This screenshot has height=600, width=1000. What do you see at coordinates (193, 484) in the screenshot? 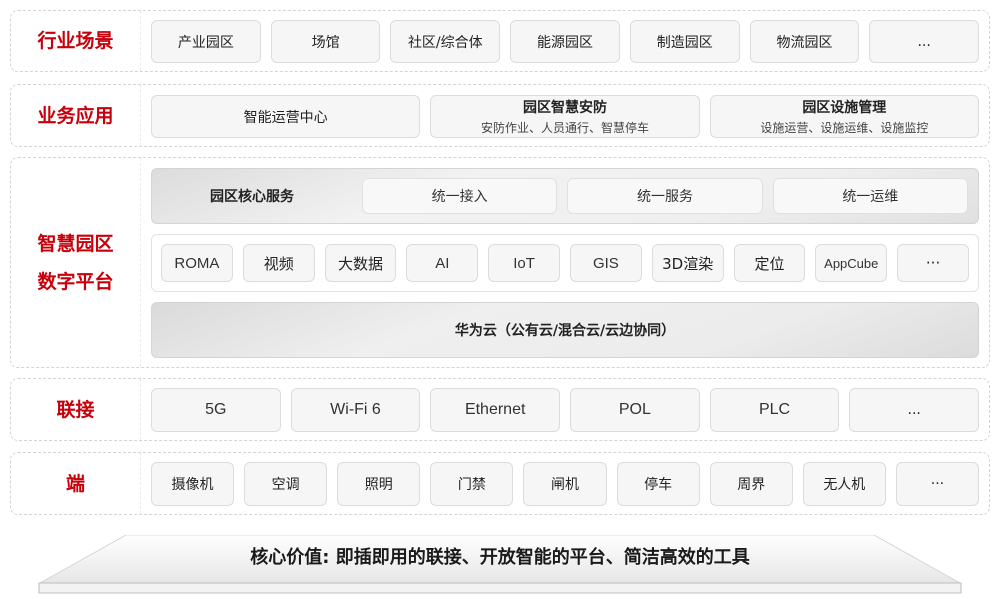
I see `device-camera: 摄像机` at bounding box center [193, 484].